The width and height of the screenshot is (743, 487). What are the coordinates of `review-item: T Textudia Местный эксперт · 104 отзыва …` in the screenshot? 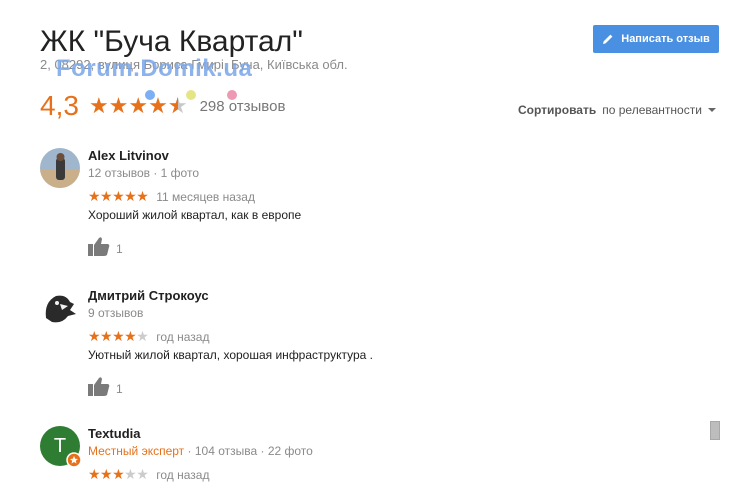 It's located at (370, 456).